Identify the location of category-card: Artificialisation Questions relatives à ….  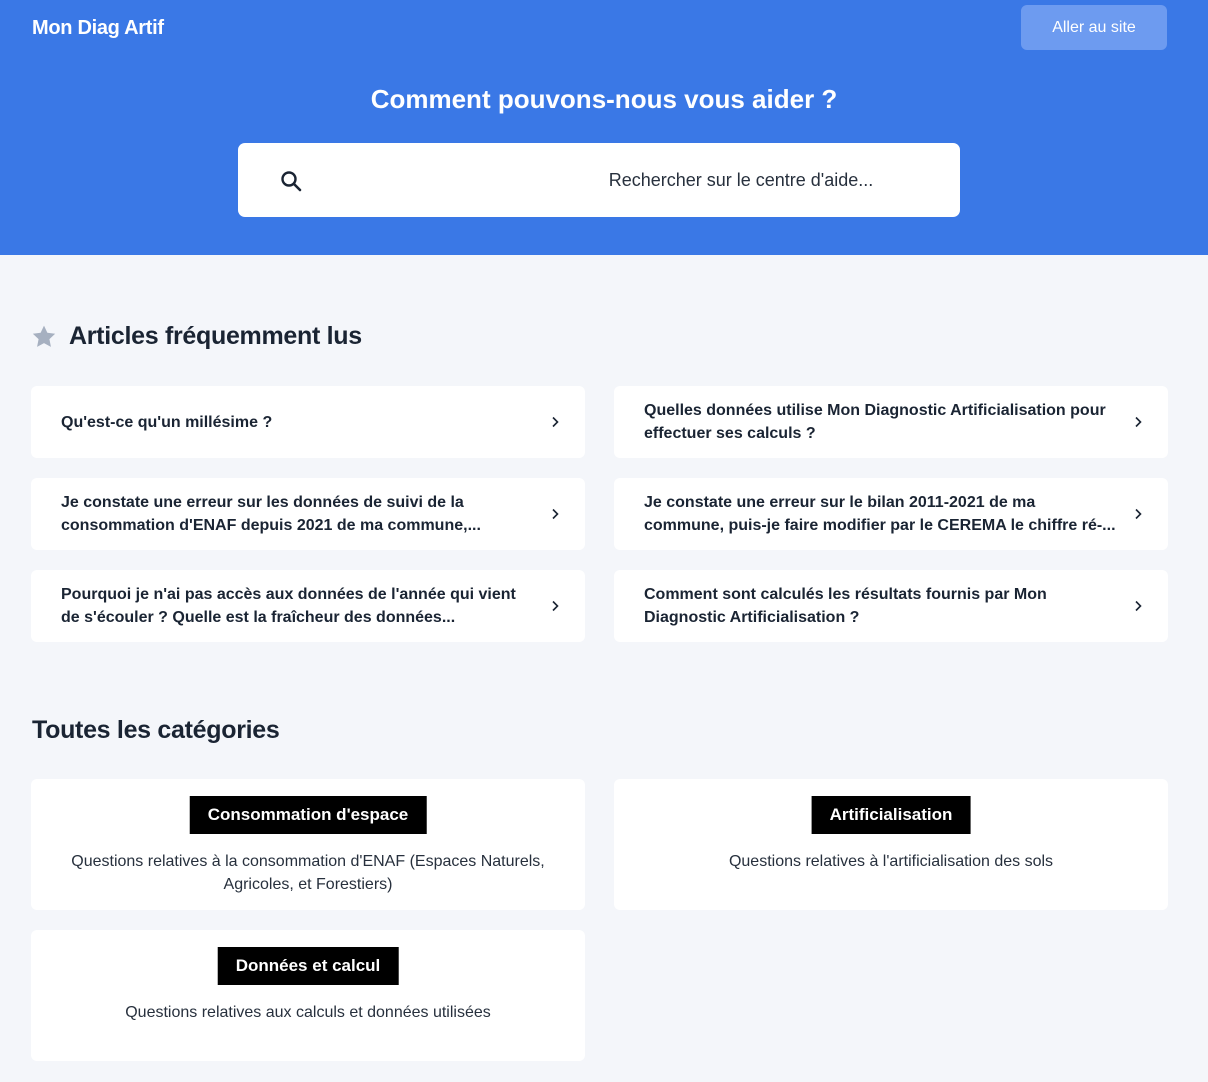
(891, 844).